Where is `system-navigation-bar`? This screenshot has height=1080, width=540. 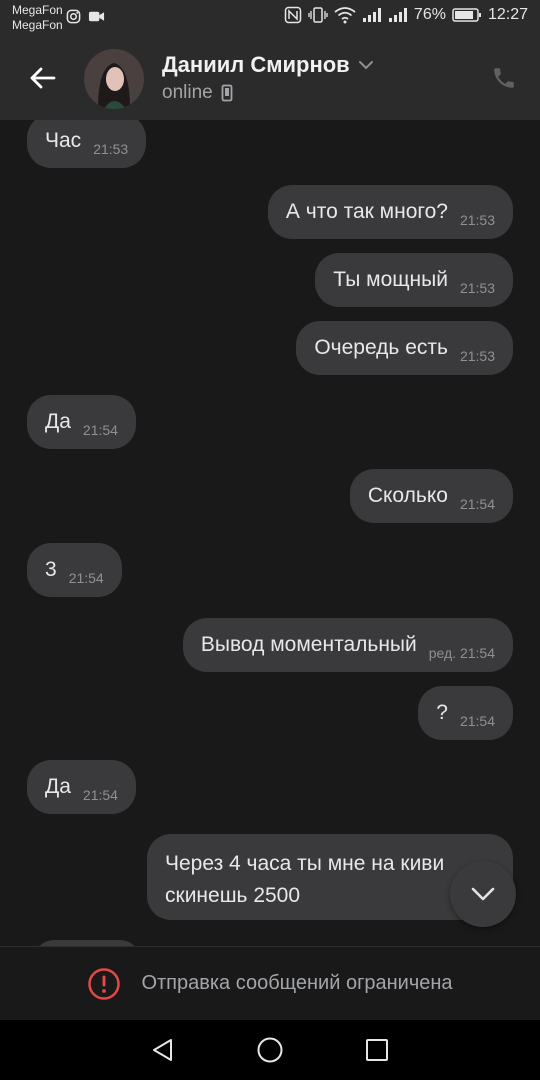
system-navigation-bar is located at coordinates (270, 1050).